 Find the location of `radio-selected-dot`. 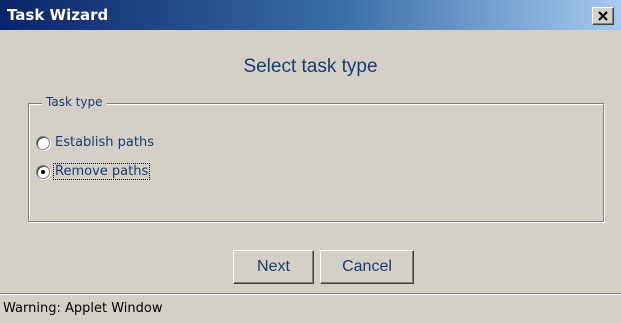

radio-selected-dot is located at coordinates (43, 172).